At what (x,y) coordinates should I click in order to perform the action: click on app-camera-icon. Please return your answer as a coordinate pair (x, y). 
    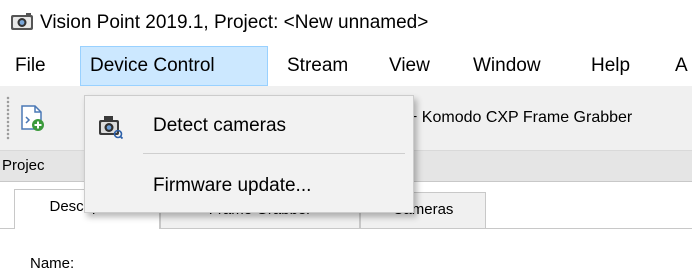
    Looking at the image, I should click on (22, 21).